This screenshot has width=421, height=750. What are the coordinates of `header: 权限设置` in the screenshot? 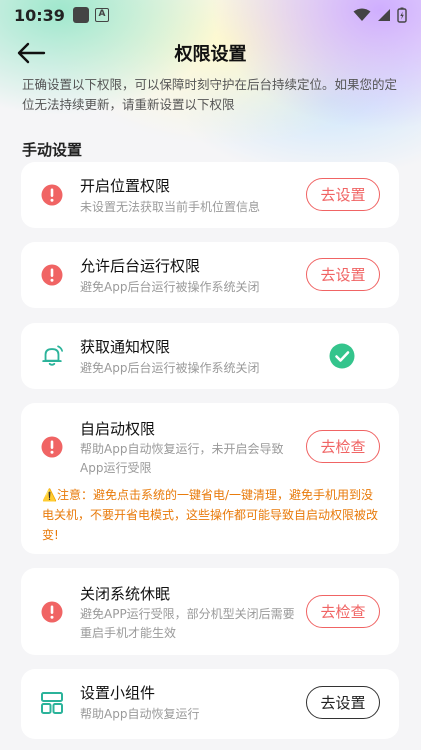 It's located at (210, 52).